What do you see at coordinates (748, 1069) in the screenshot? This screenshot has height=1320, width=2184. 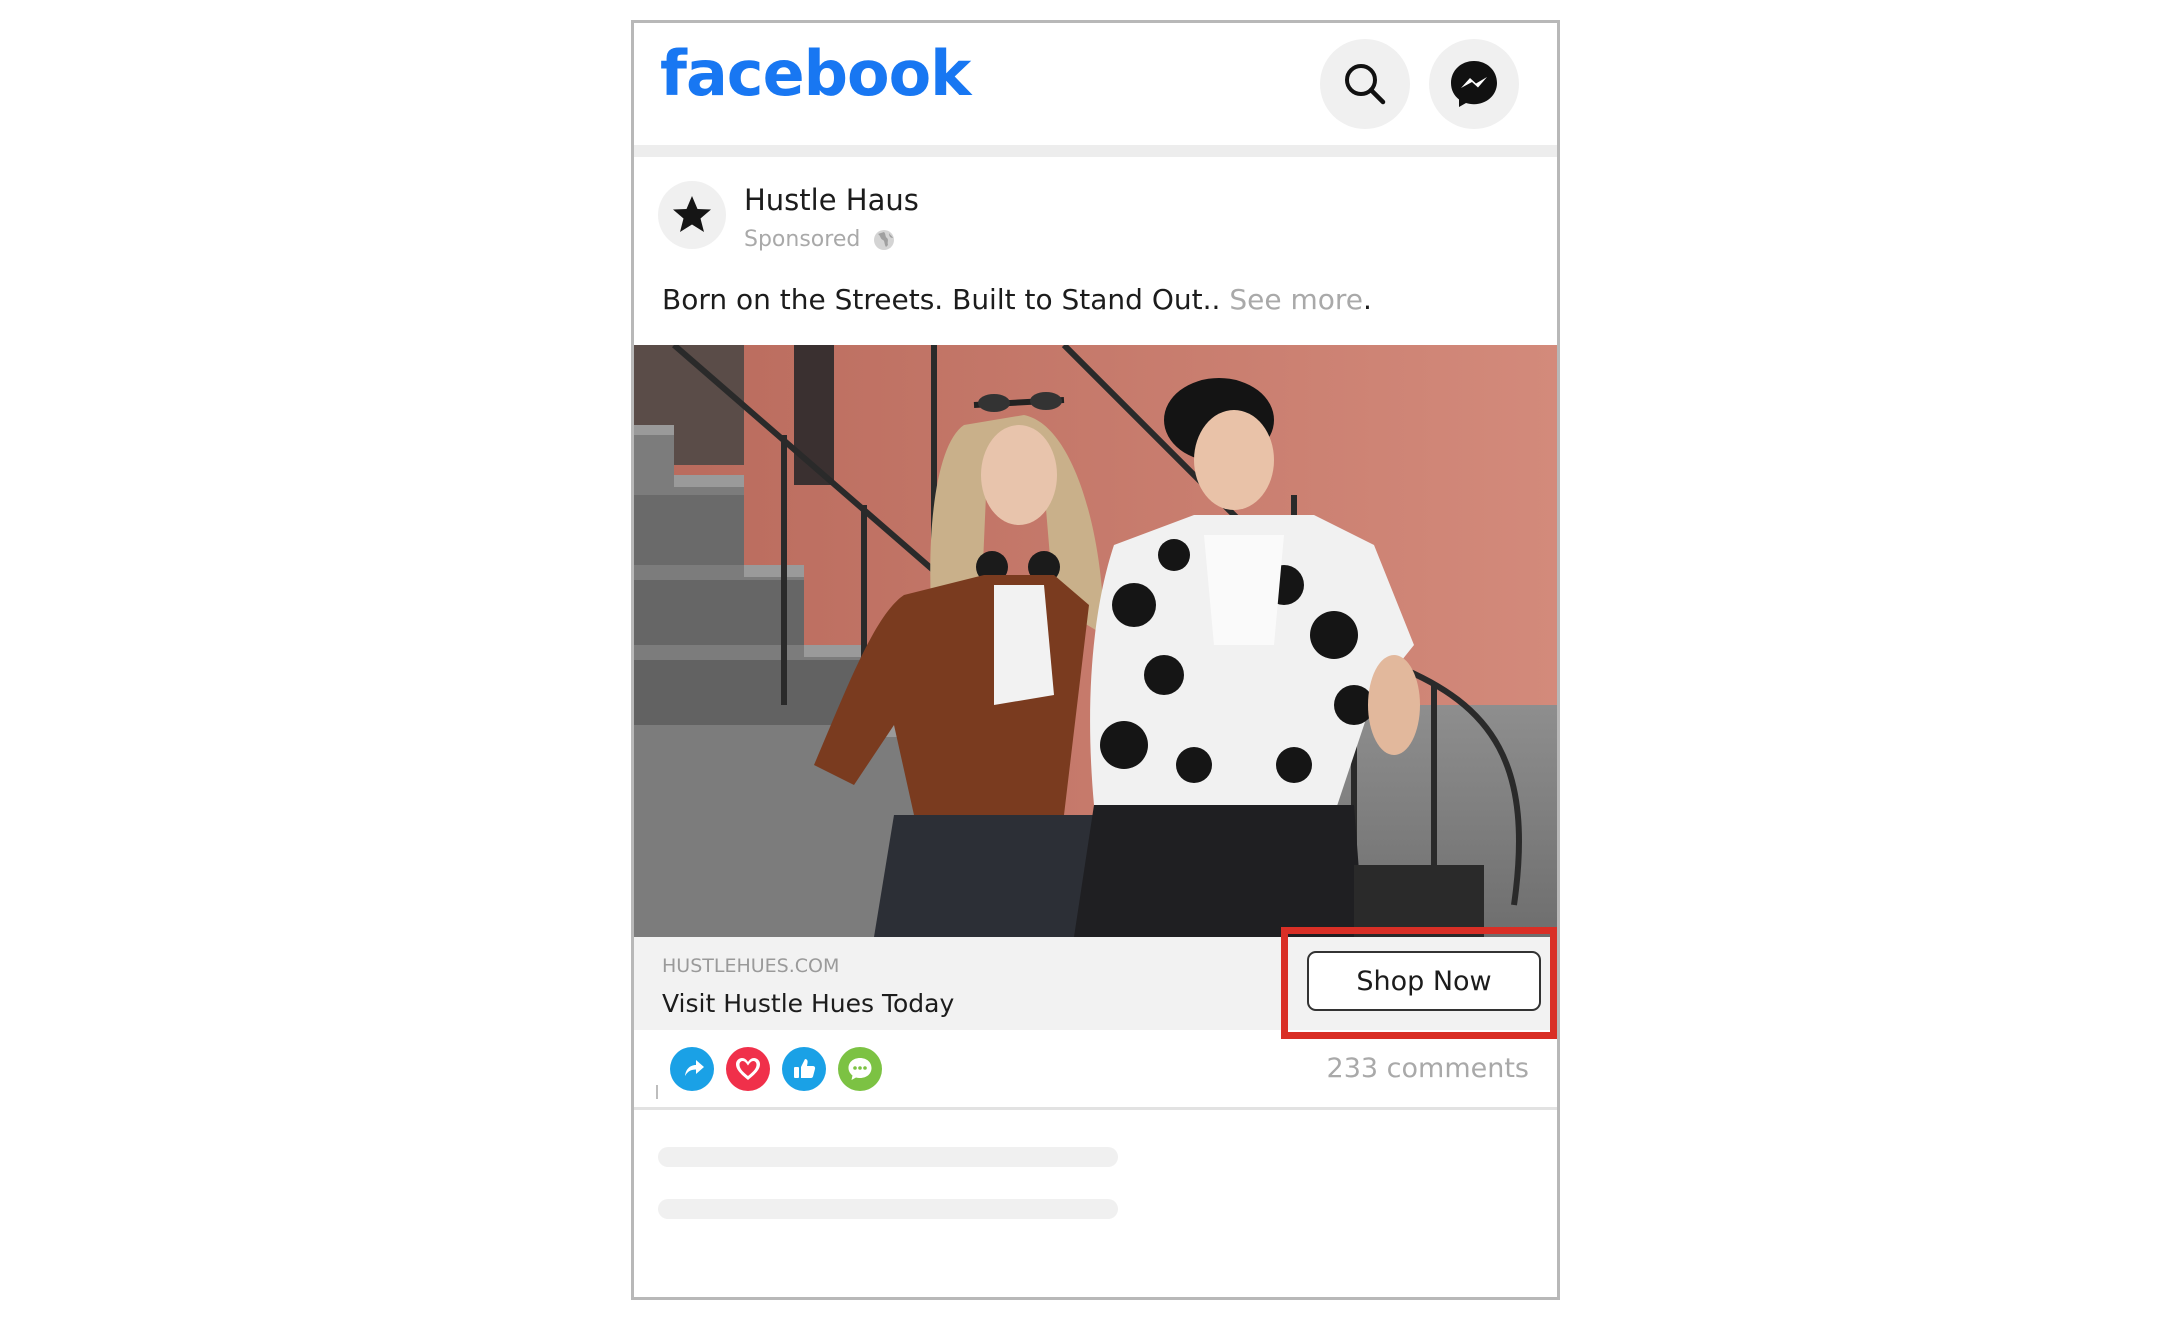 I see `love-icon` at bounding box center [748, 1069].